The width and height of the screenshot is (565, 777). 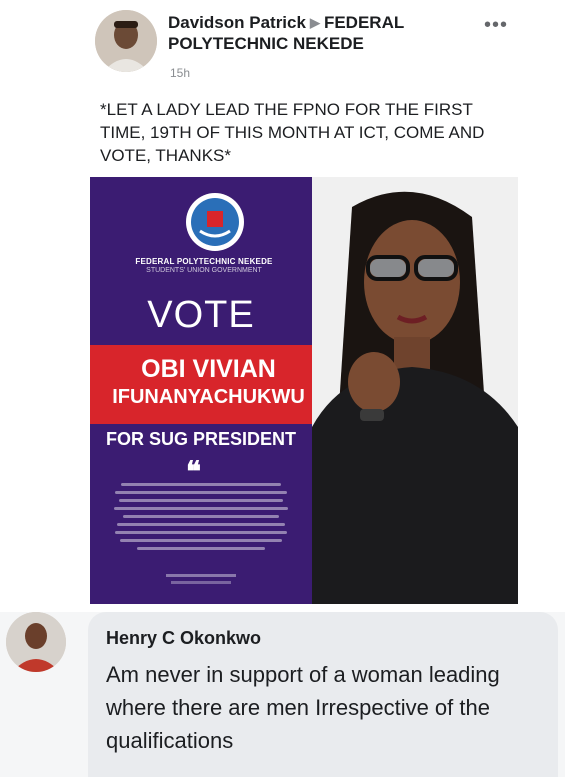 I want to click on commenter-avatar, so click(x=36, y=642).